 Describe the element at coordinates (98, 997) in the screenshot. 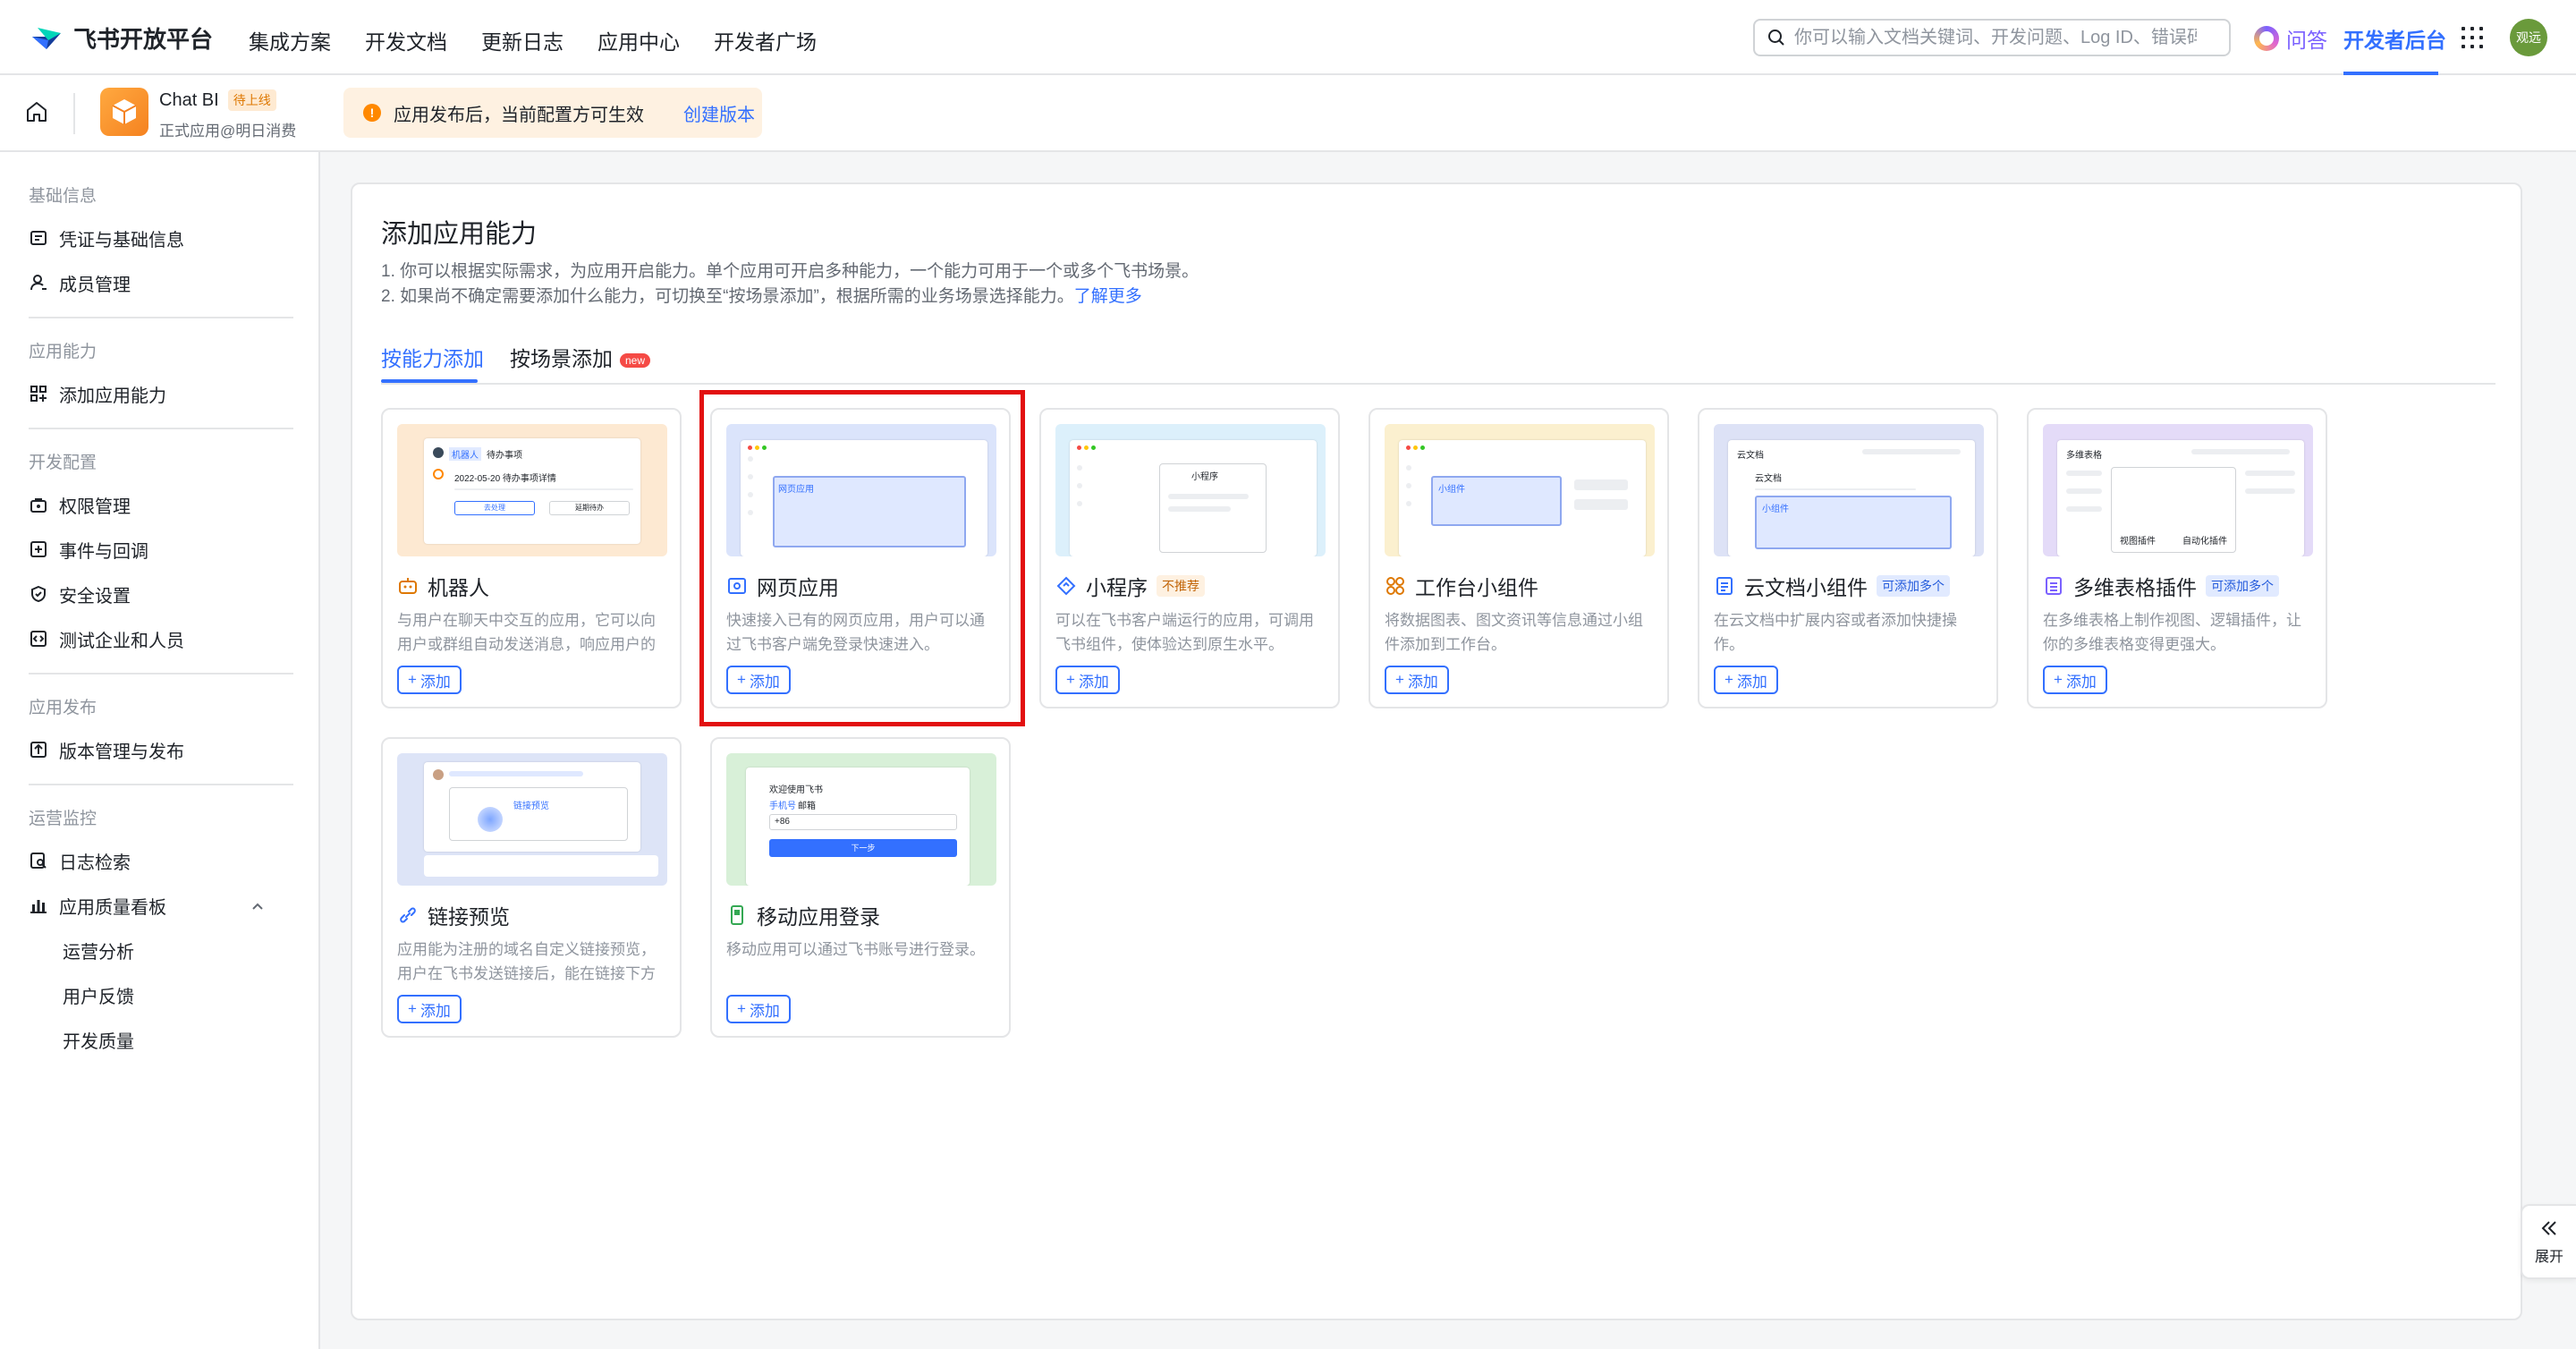

I see `sidebar-item-label: 用户反馈` at that location.